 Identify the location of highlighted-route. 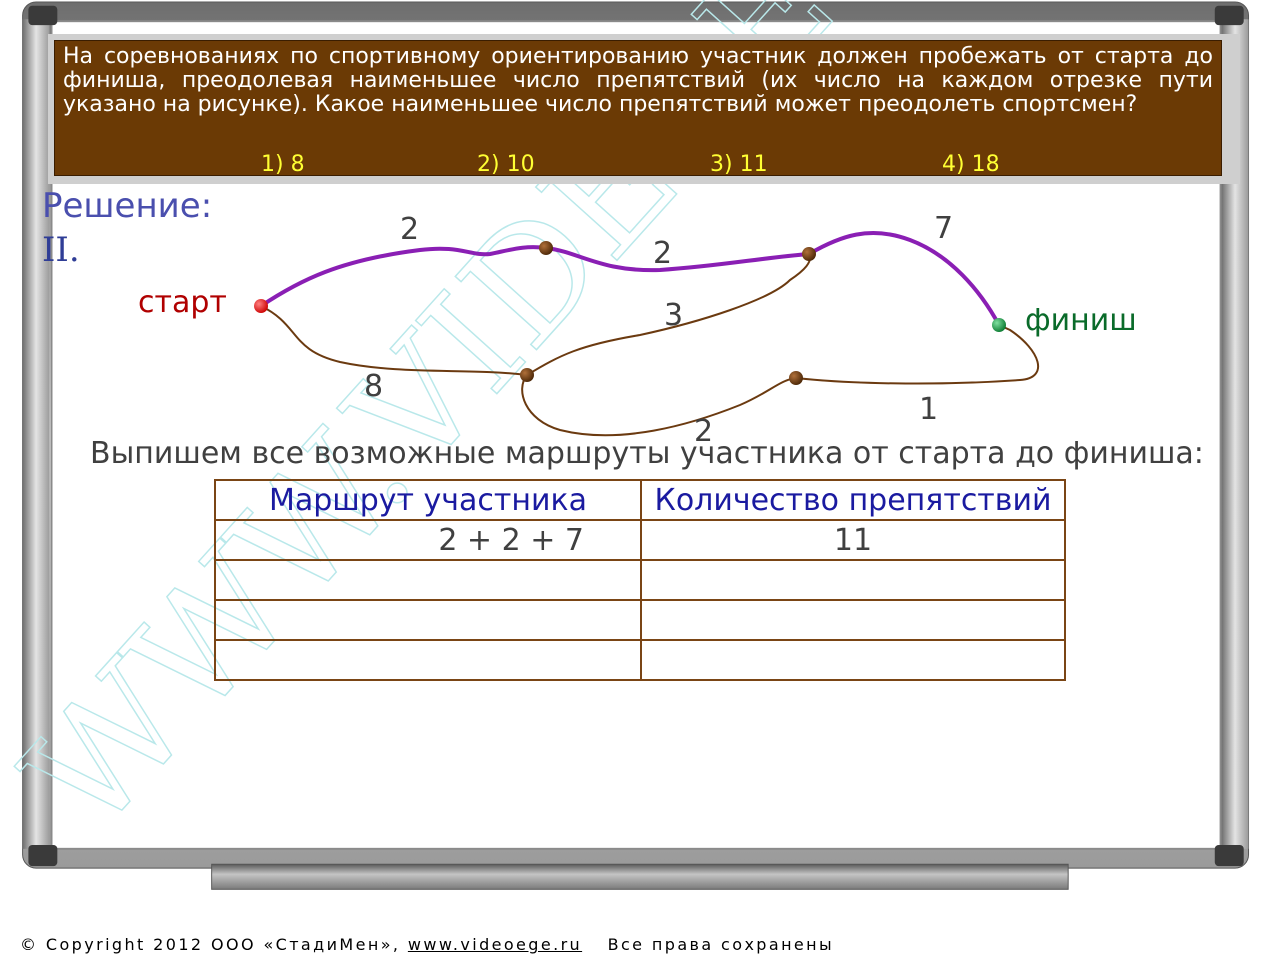
(630, 279).